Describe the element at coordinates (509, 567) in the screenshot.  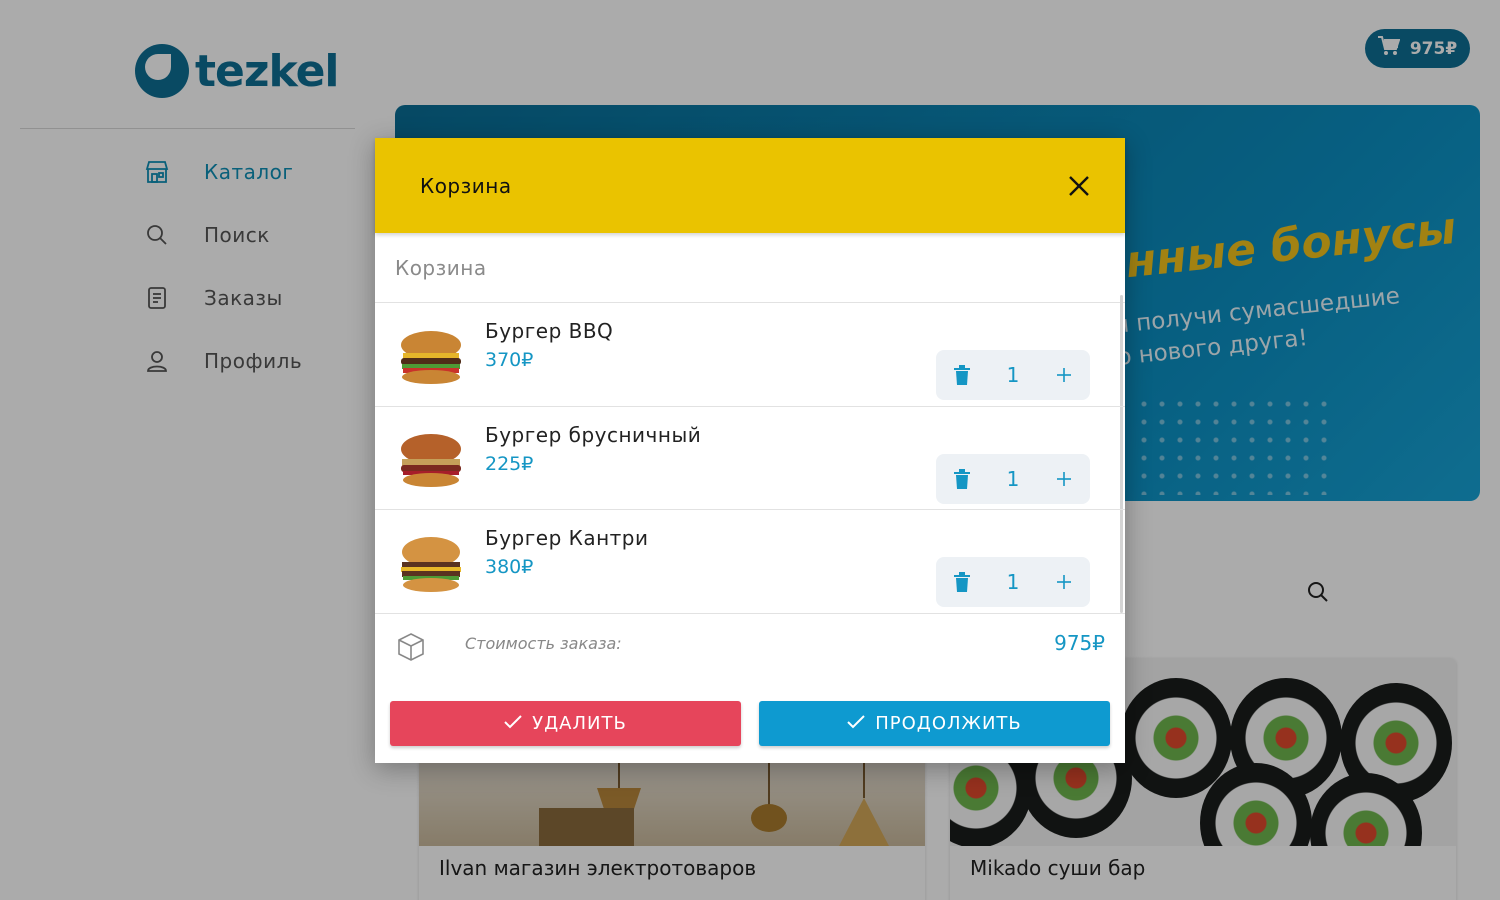
I see `item-price: 380₽` at that location.